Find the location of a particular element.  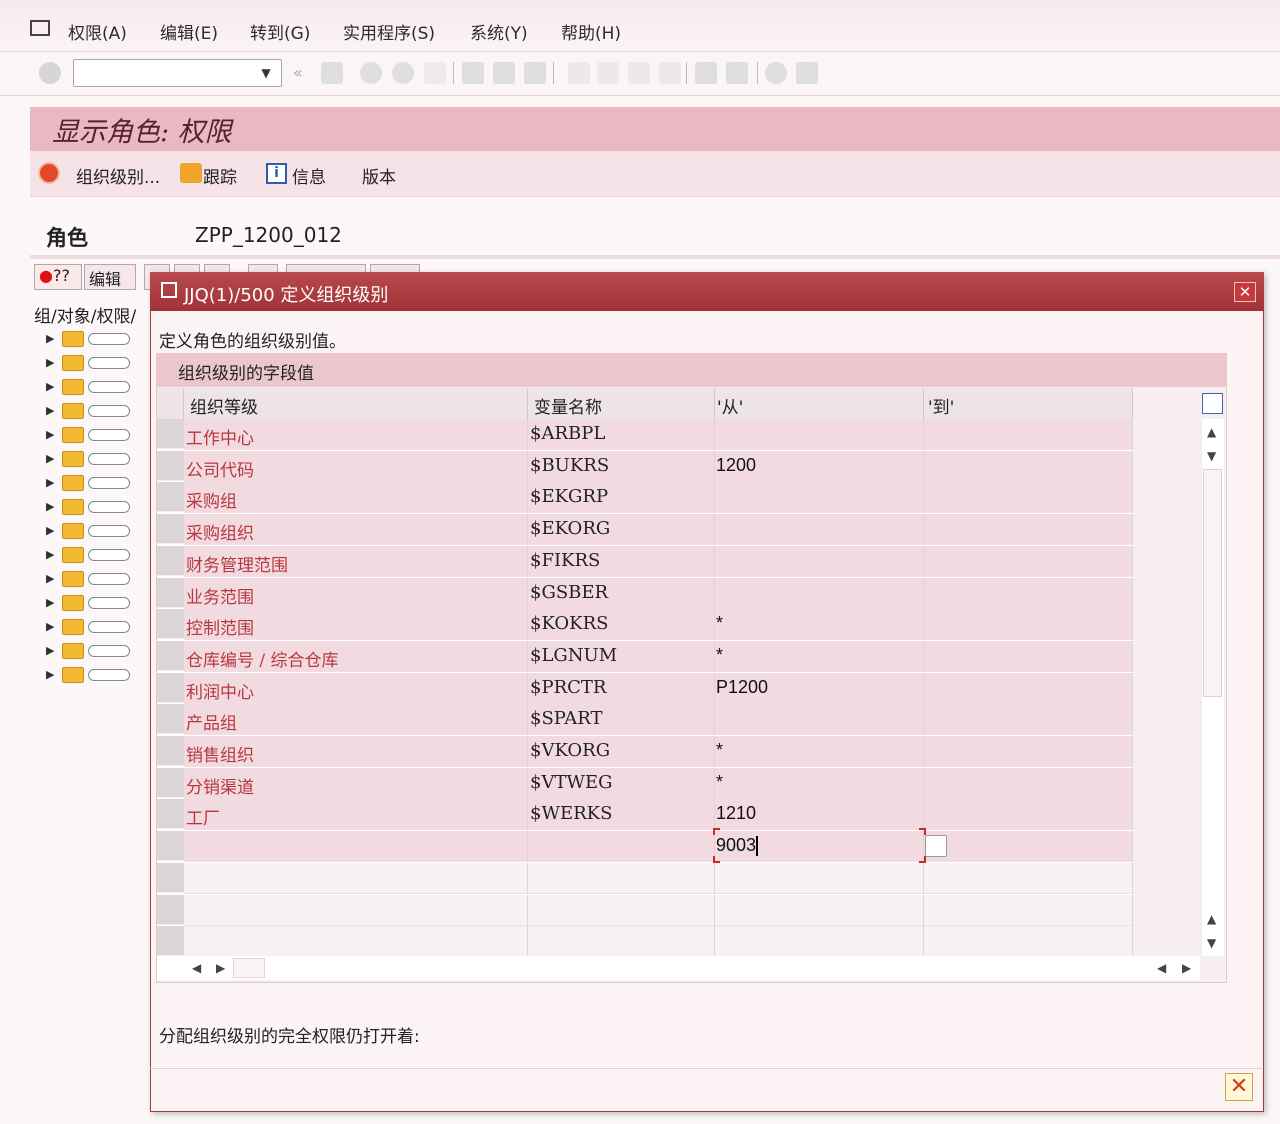

find-icon is located at coordinates (504, 73).